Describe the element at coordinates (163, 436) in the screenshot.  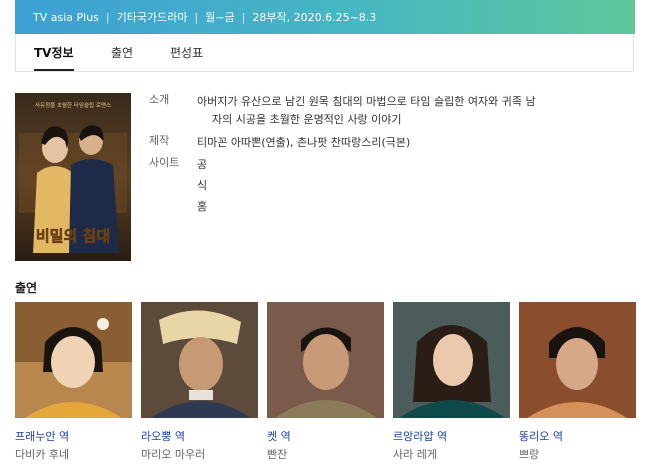
I see `cast-role: 라오뿡 역` at that location.